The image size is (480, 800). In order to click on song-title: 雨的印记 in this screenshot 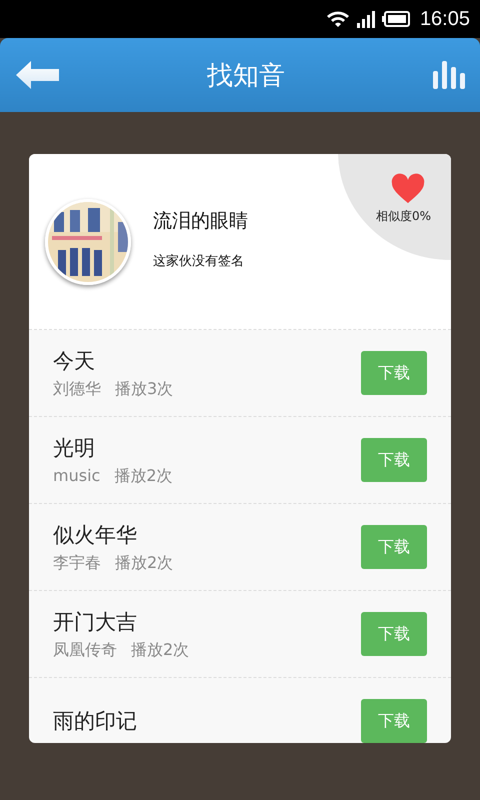, I will do `click(95, 721)`.